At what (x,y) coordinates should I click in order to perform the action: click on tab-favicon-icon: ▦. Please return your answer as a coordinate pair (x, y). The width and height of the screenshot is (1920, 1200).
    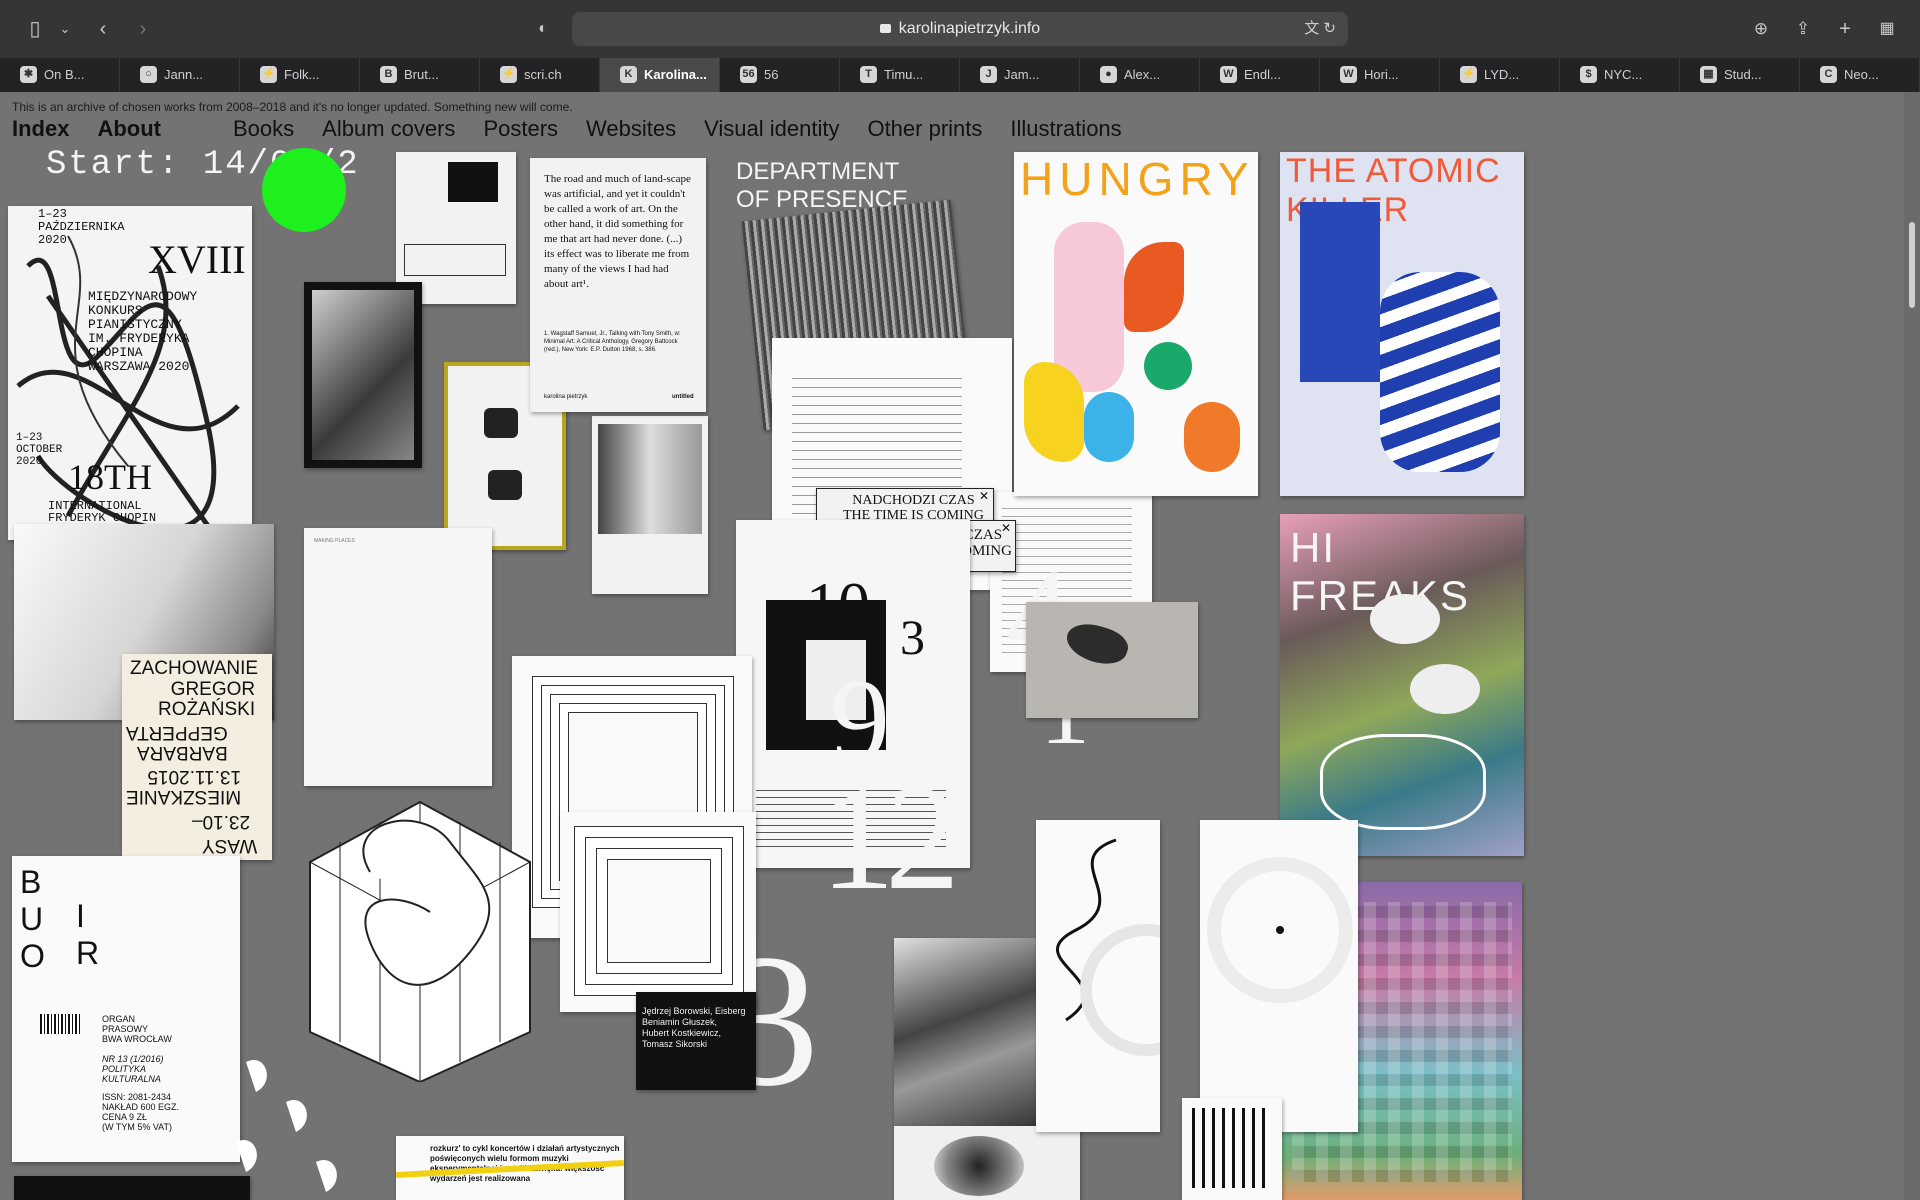
    Looking at the image, I should click on (1708, 74).